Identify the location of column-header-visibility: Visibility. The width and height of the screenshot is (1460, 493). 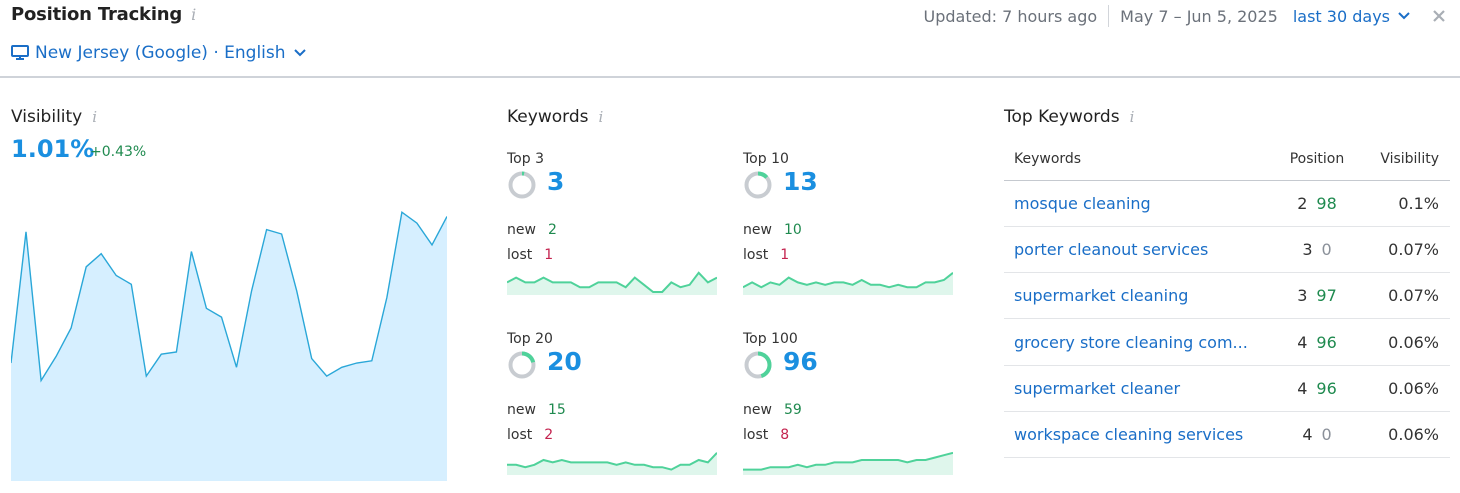
(1405, 160).